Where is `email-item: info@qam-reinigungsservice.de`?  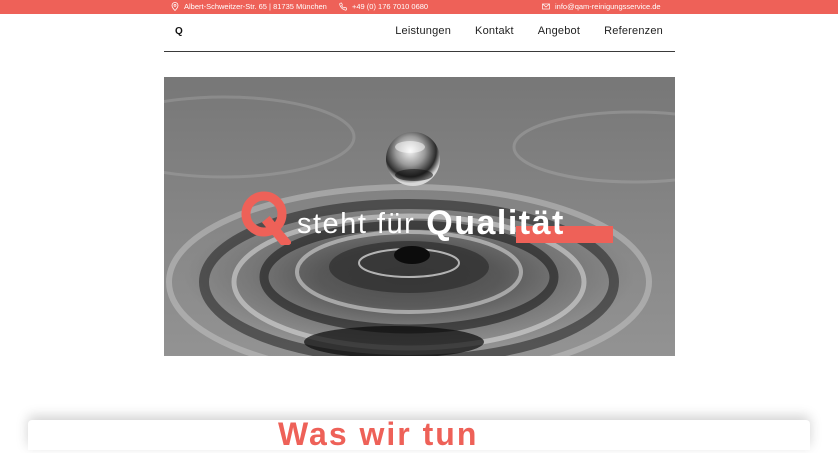 email-item: info@qam-reinigungsservice.de is located at coordinates (601, 6).